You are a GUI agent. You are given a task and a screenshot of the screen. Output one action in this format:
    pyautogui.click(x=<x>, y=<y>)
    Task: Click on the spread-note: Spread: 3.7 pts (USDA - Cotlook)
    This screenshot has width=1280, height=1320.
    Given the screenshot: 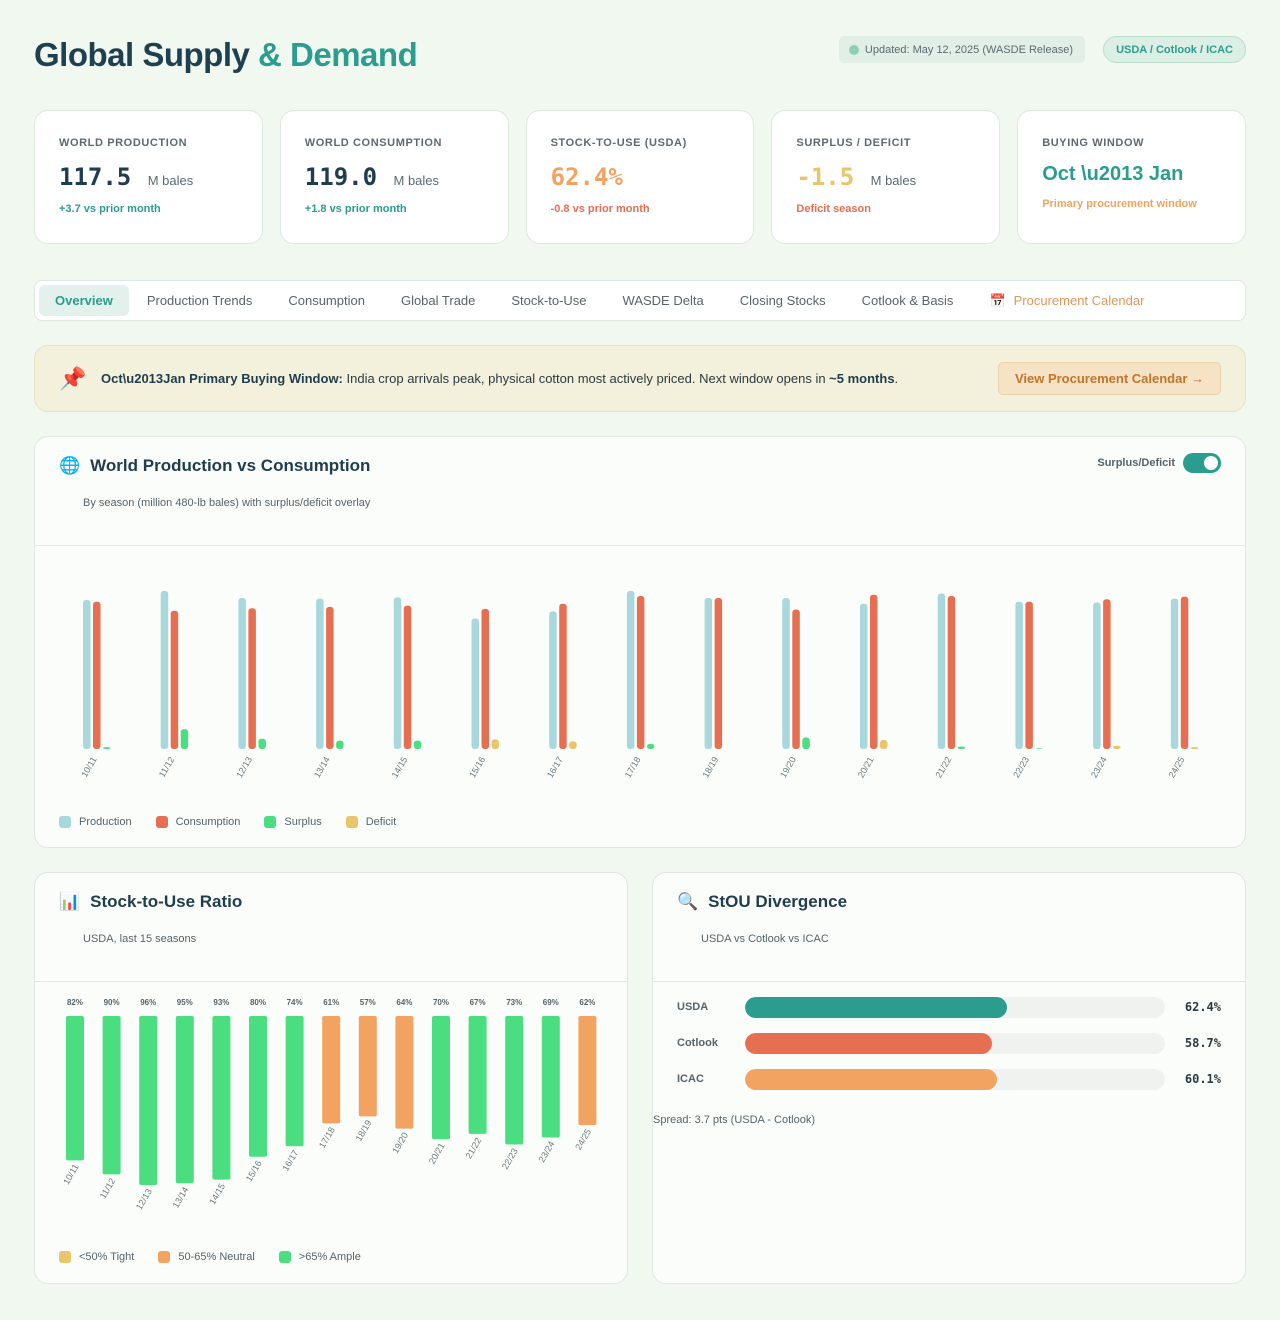 What is the action you would take?
    pyautogui.click(x=734, y=1120)
    